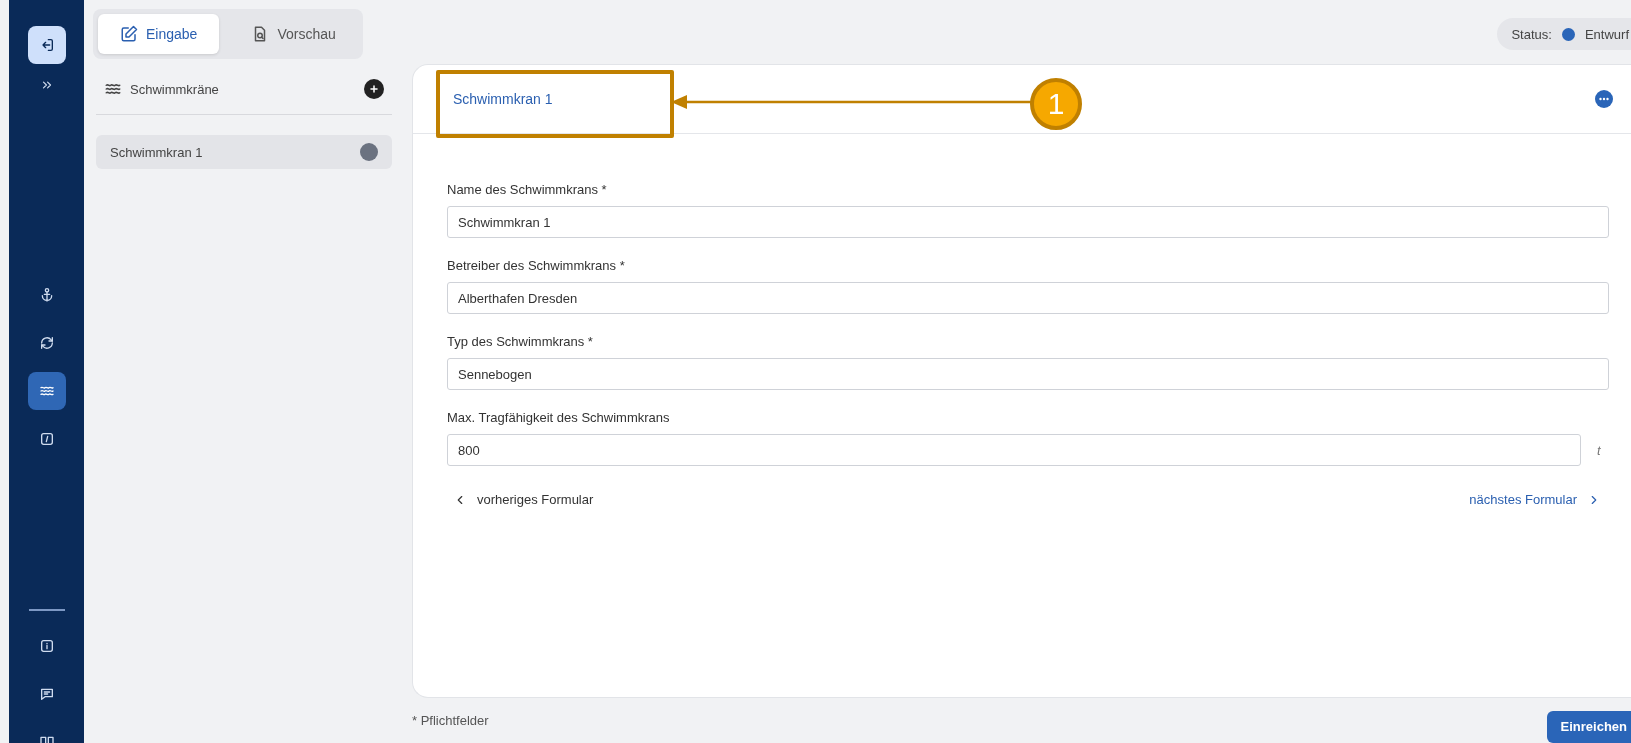 The width and height of the screenshot is (1631, 743). Describe the element at coordinates (1588, 726) in the screenshot. I see `submit-button: Einreichen` at that location.